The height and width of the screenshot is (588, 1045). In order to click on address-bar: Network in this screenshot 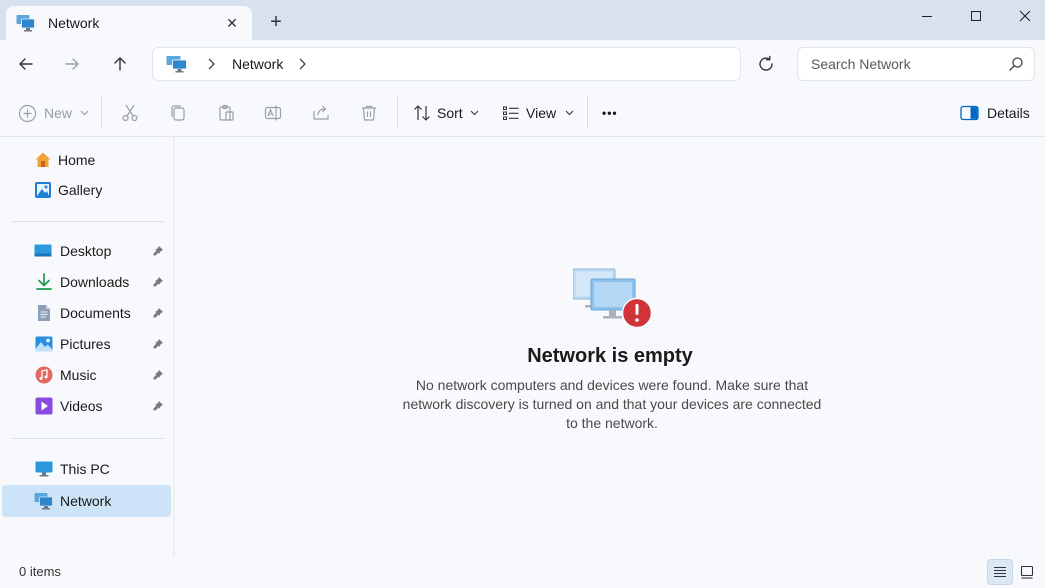, I will do `click(446, 64)`.